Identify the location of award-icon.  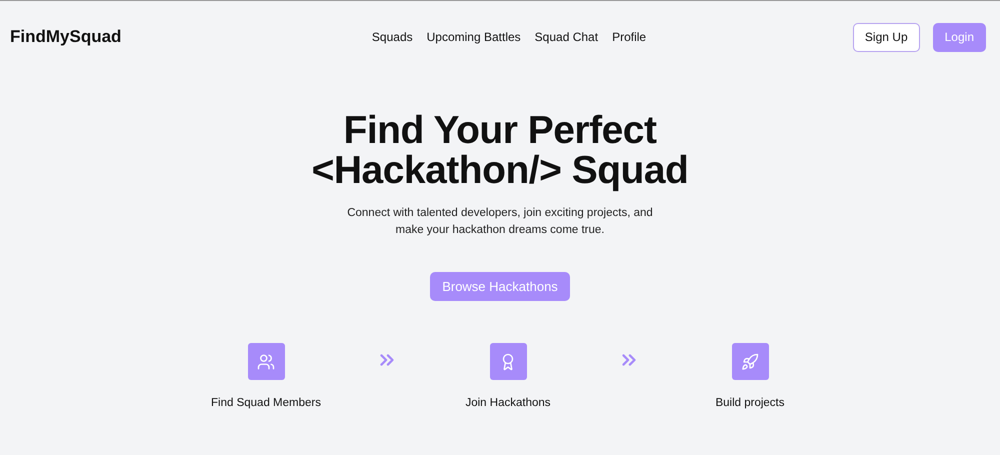
(508, 361).